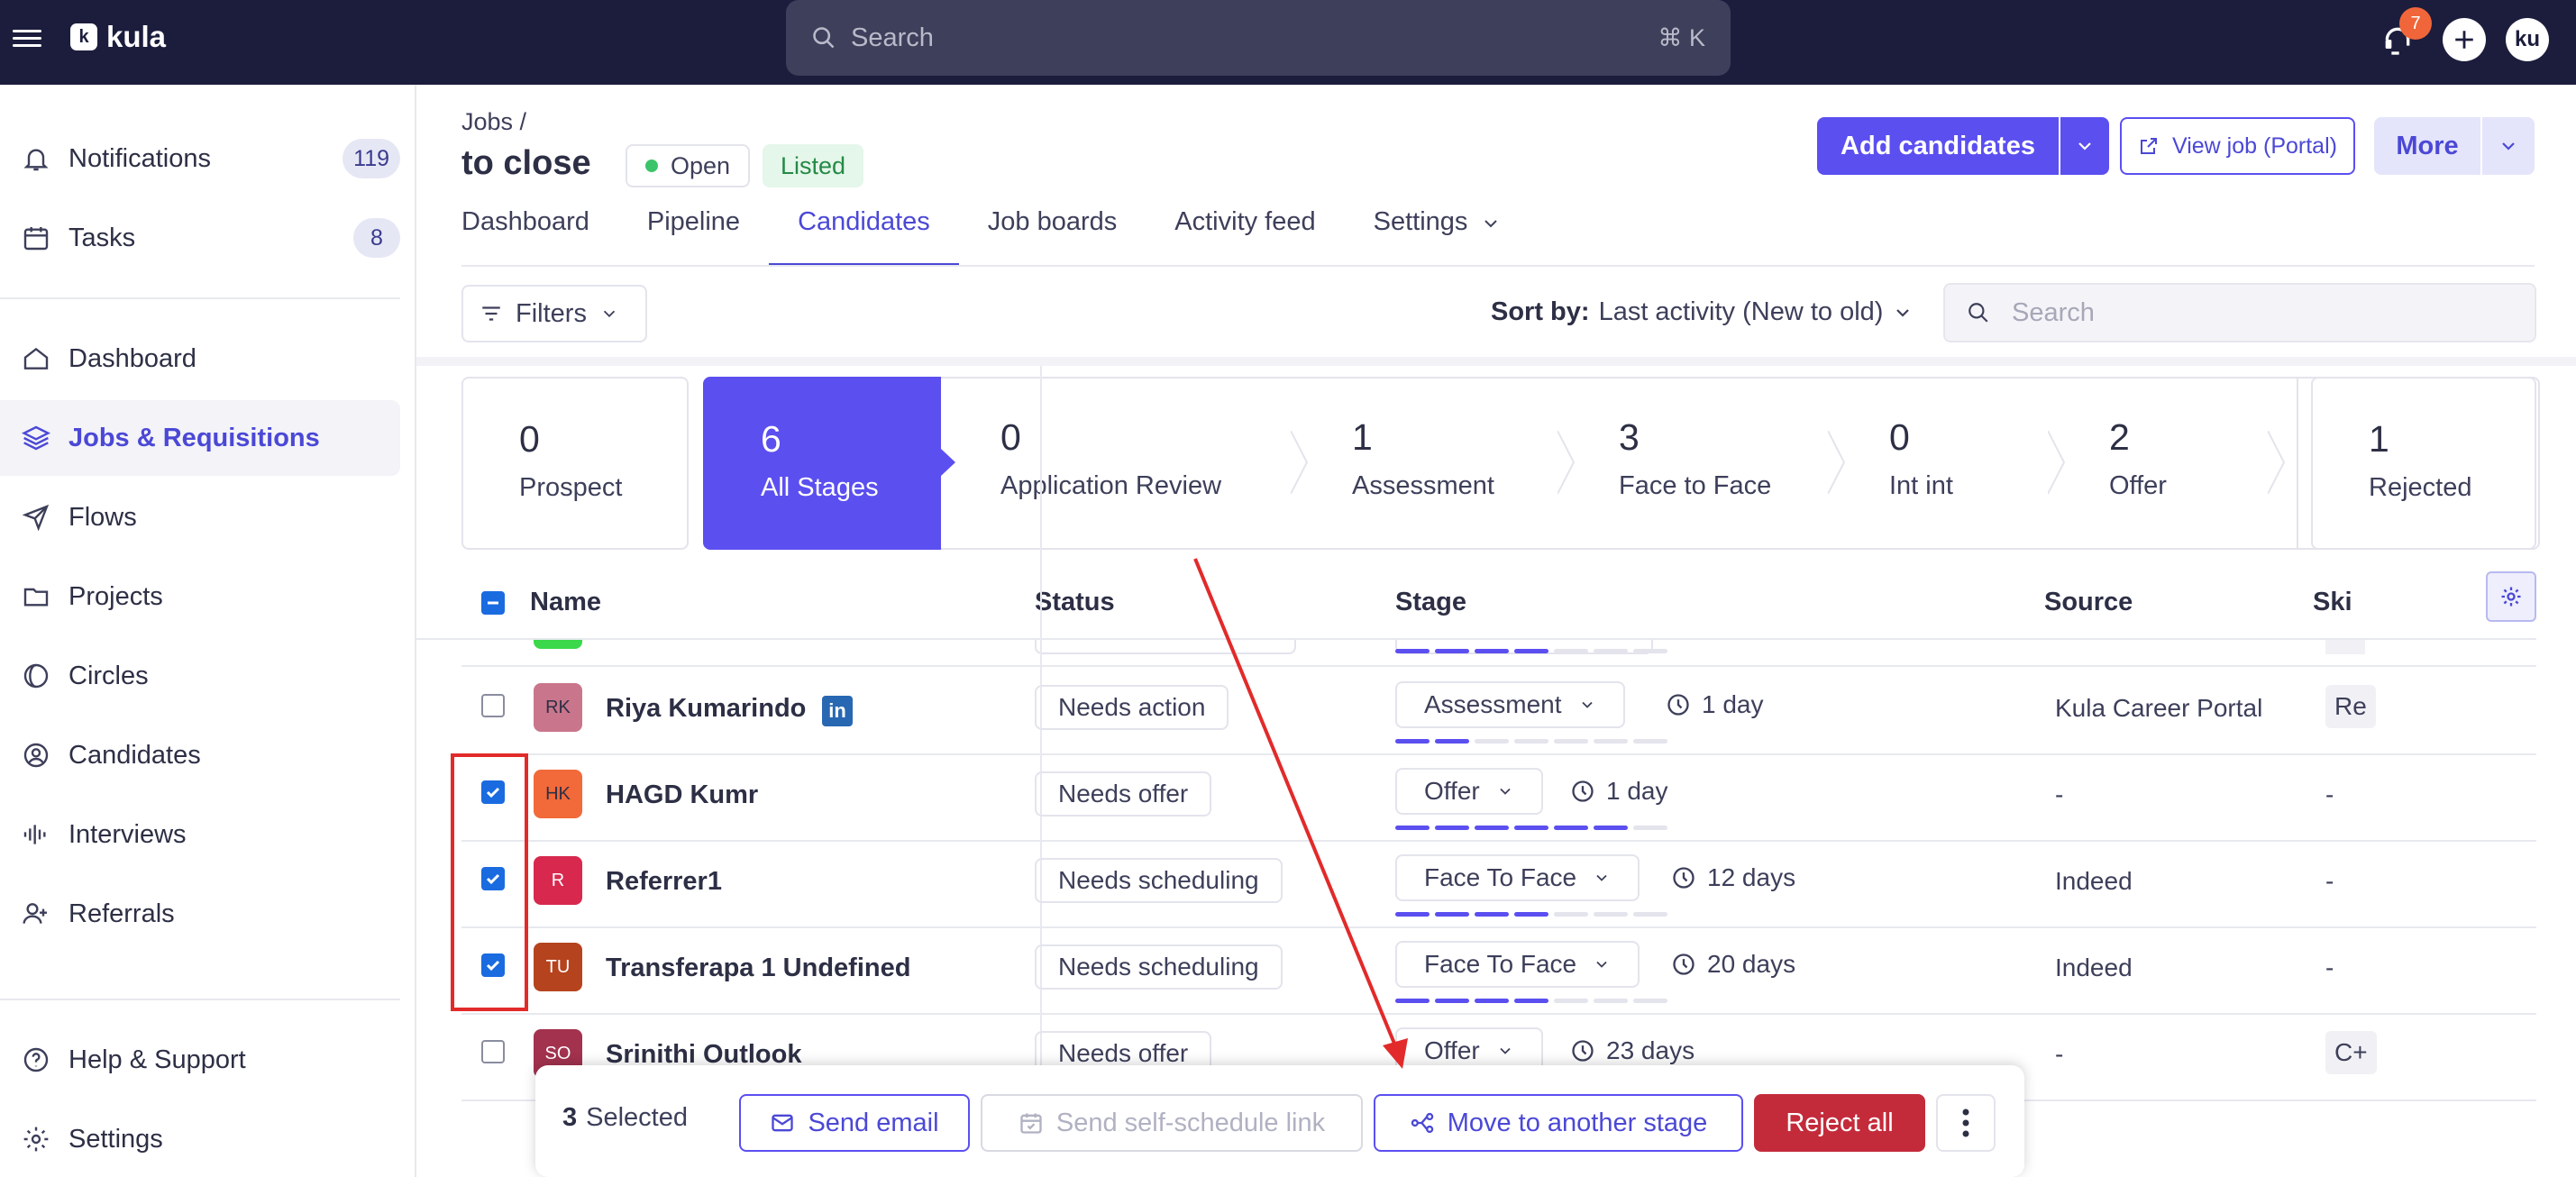  Describe the element at coordinates (2527, 39) in the screenshot. I see `user-avatar: ku` at that location.